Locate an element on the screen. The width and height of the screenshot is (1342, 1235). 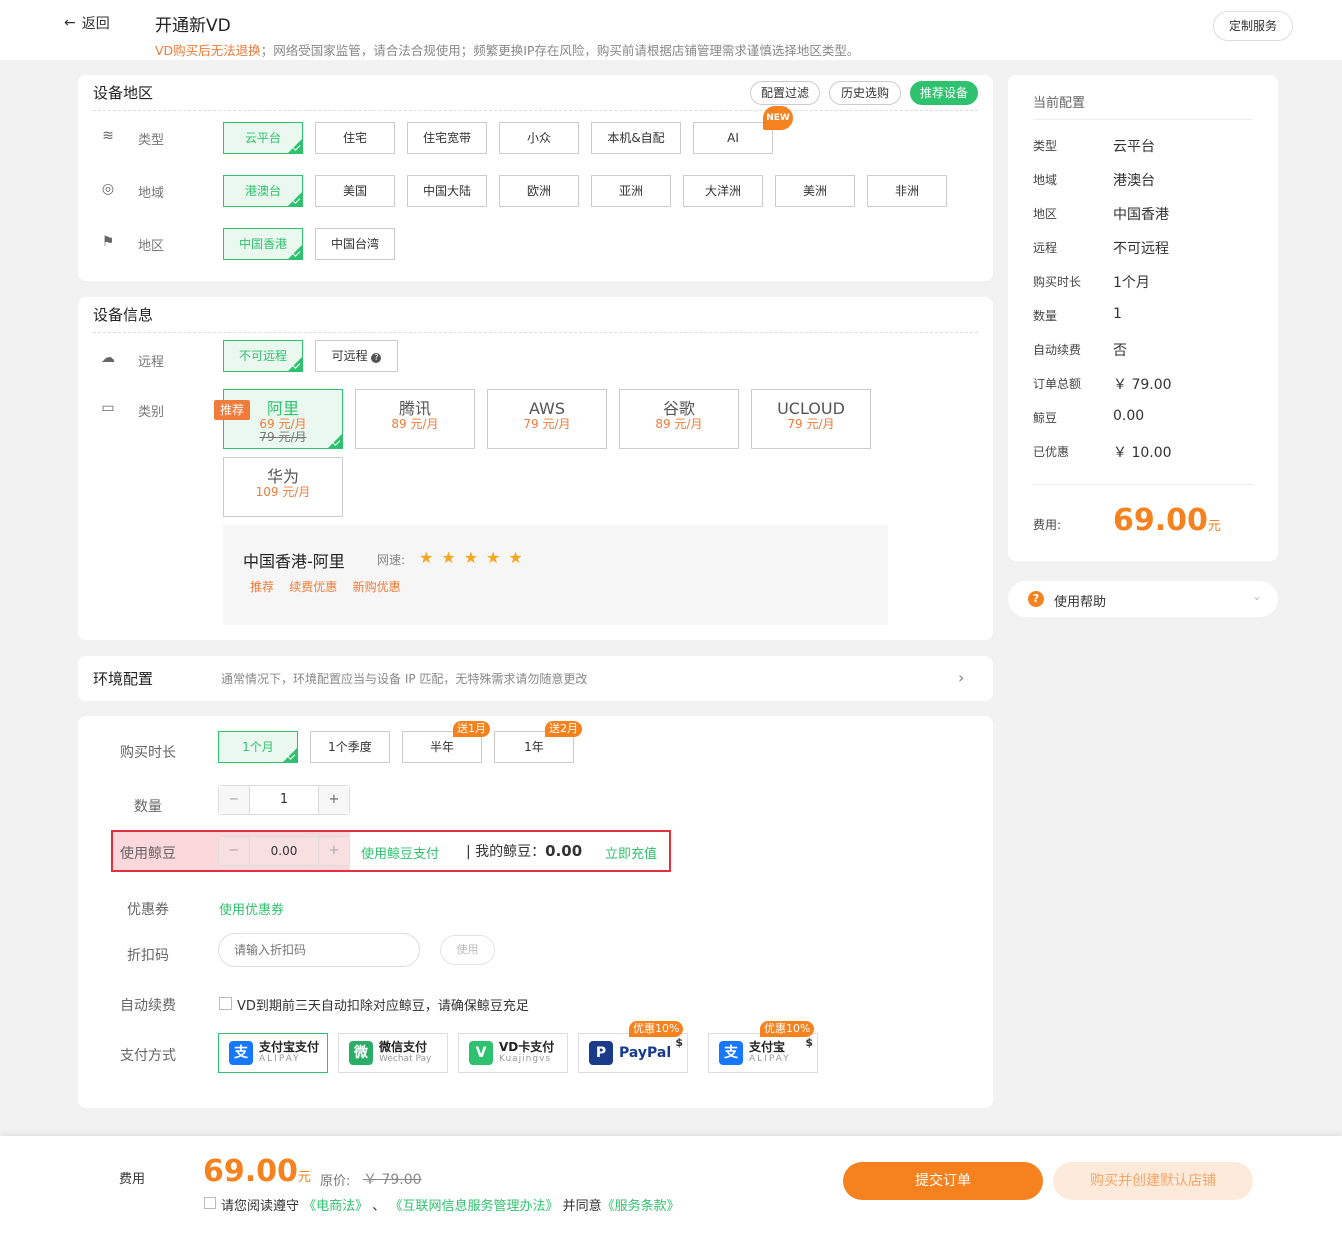
cloud-name: 华为 is located at coordinates (282, 476).